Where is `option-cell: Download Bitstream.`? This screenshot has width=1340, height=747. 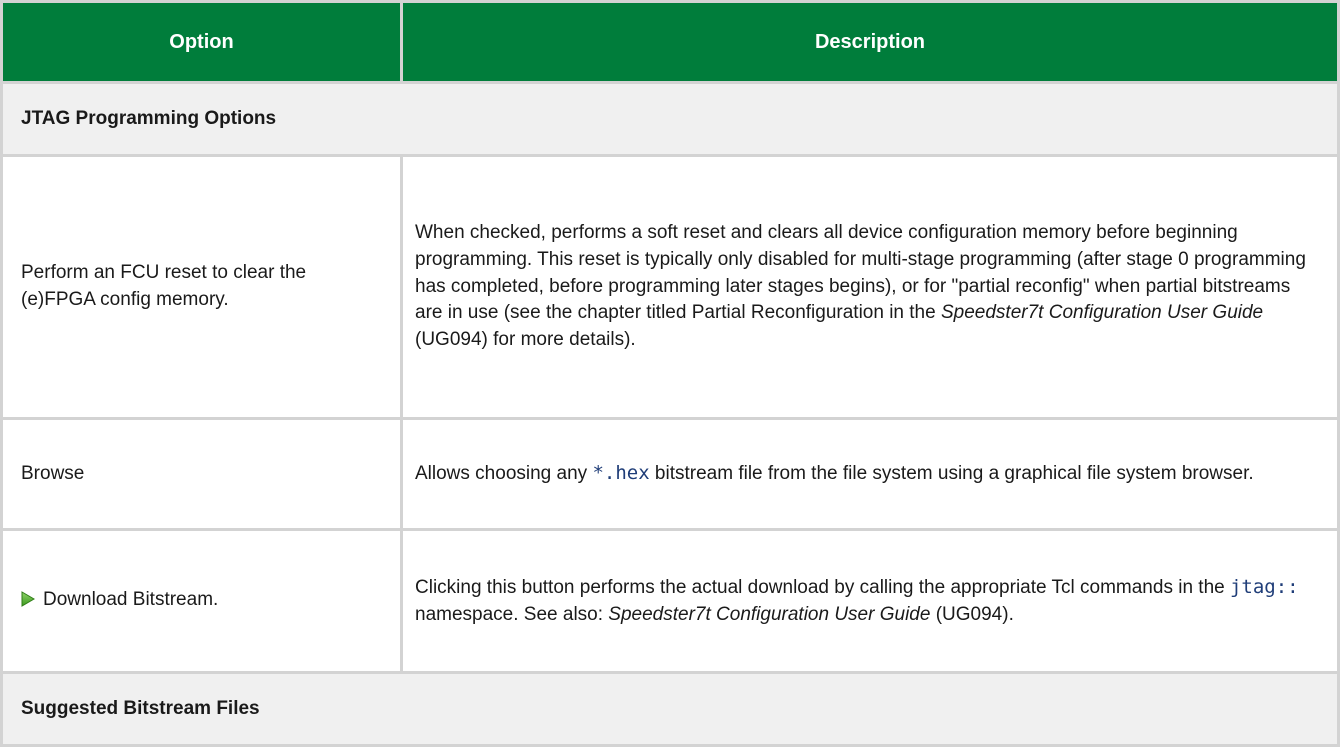
option-cell: Download Bitstream. is located at coordinates (201, 601).